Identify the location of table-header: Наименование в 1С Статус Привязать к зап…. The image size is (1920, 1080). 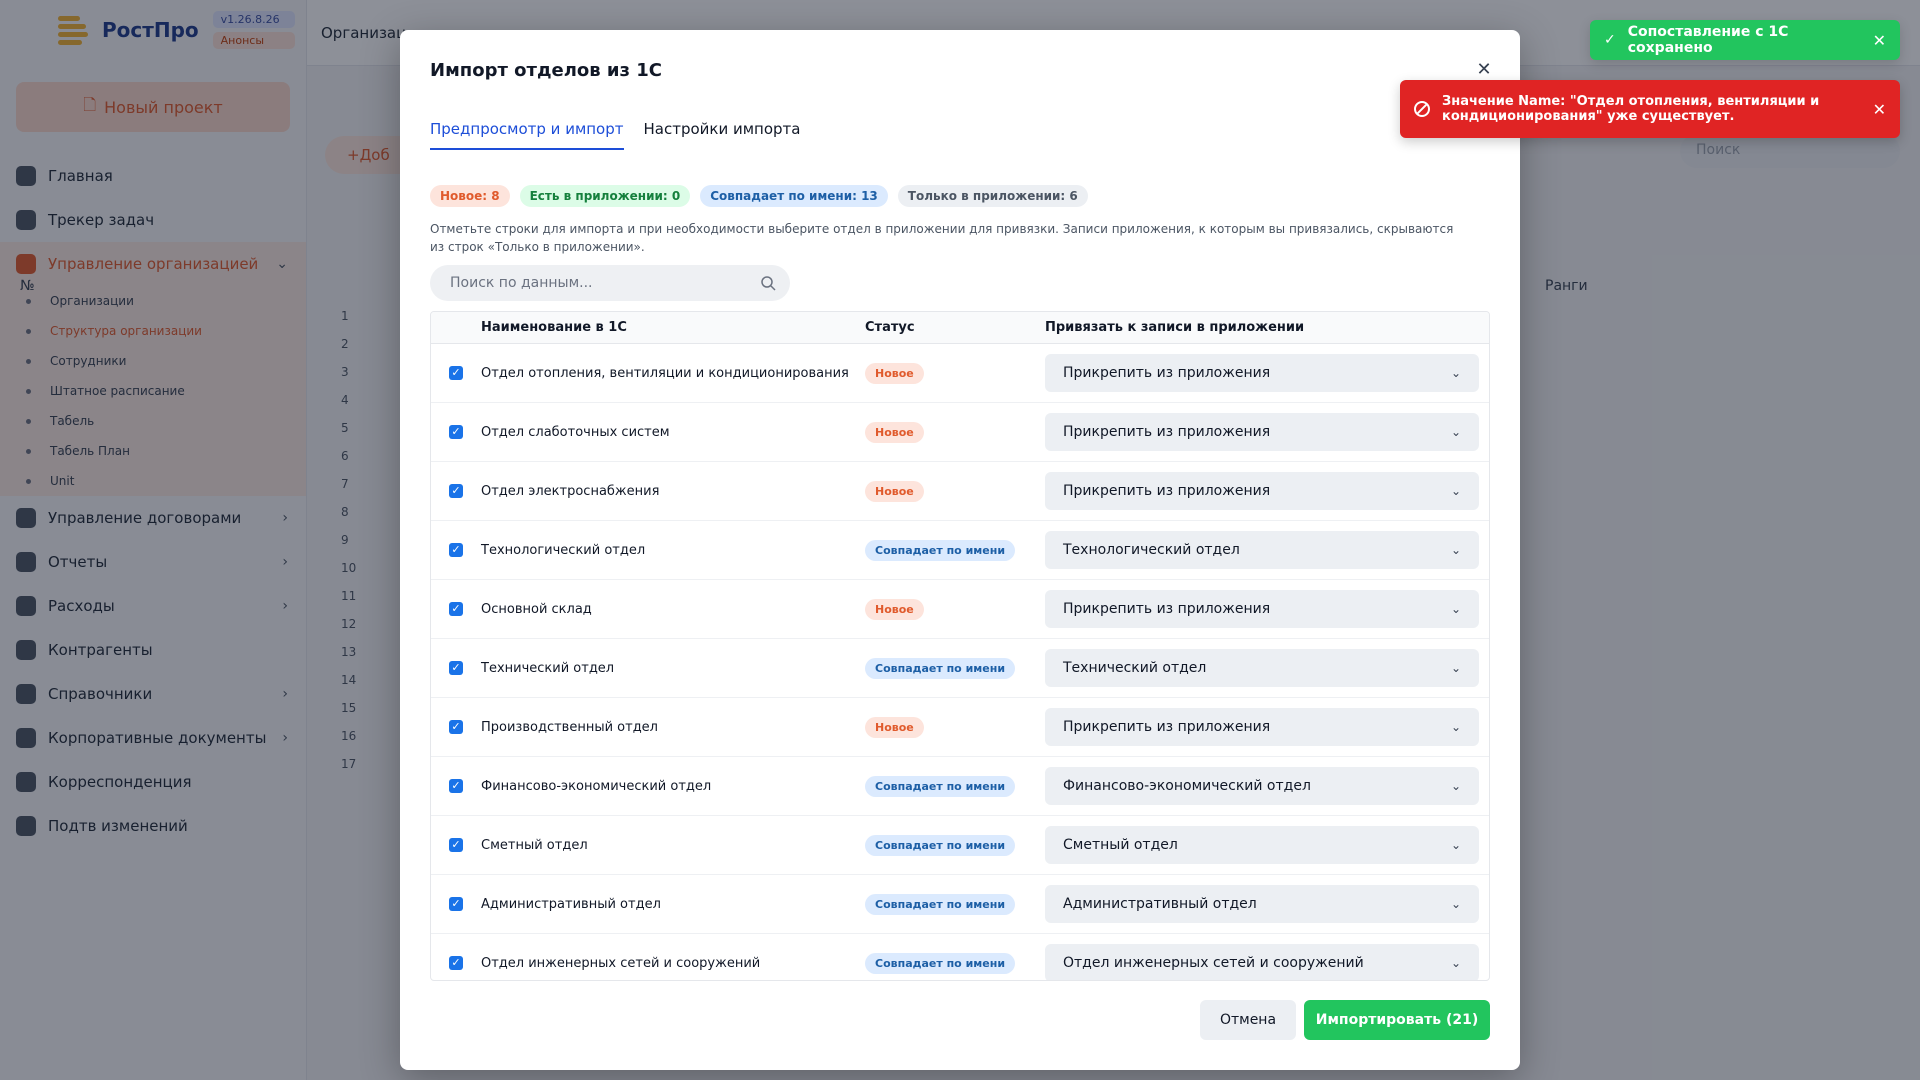
(960, 328).